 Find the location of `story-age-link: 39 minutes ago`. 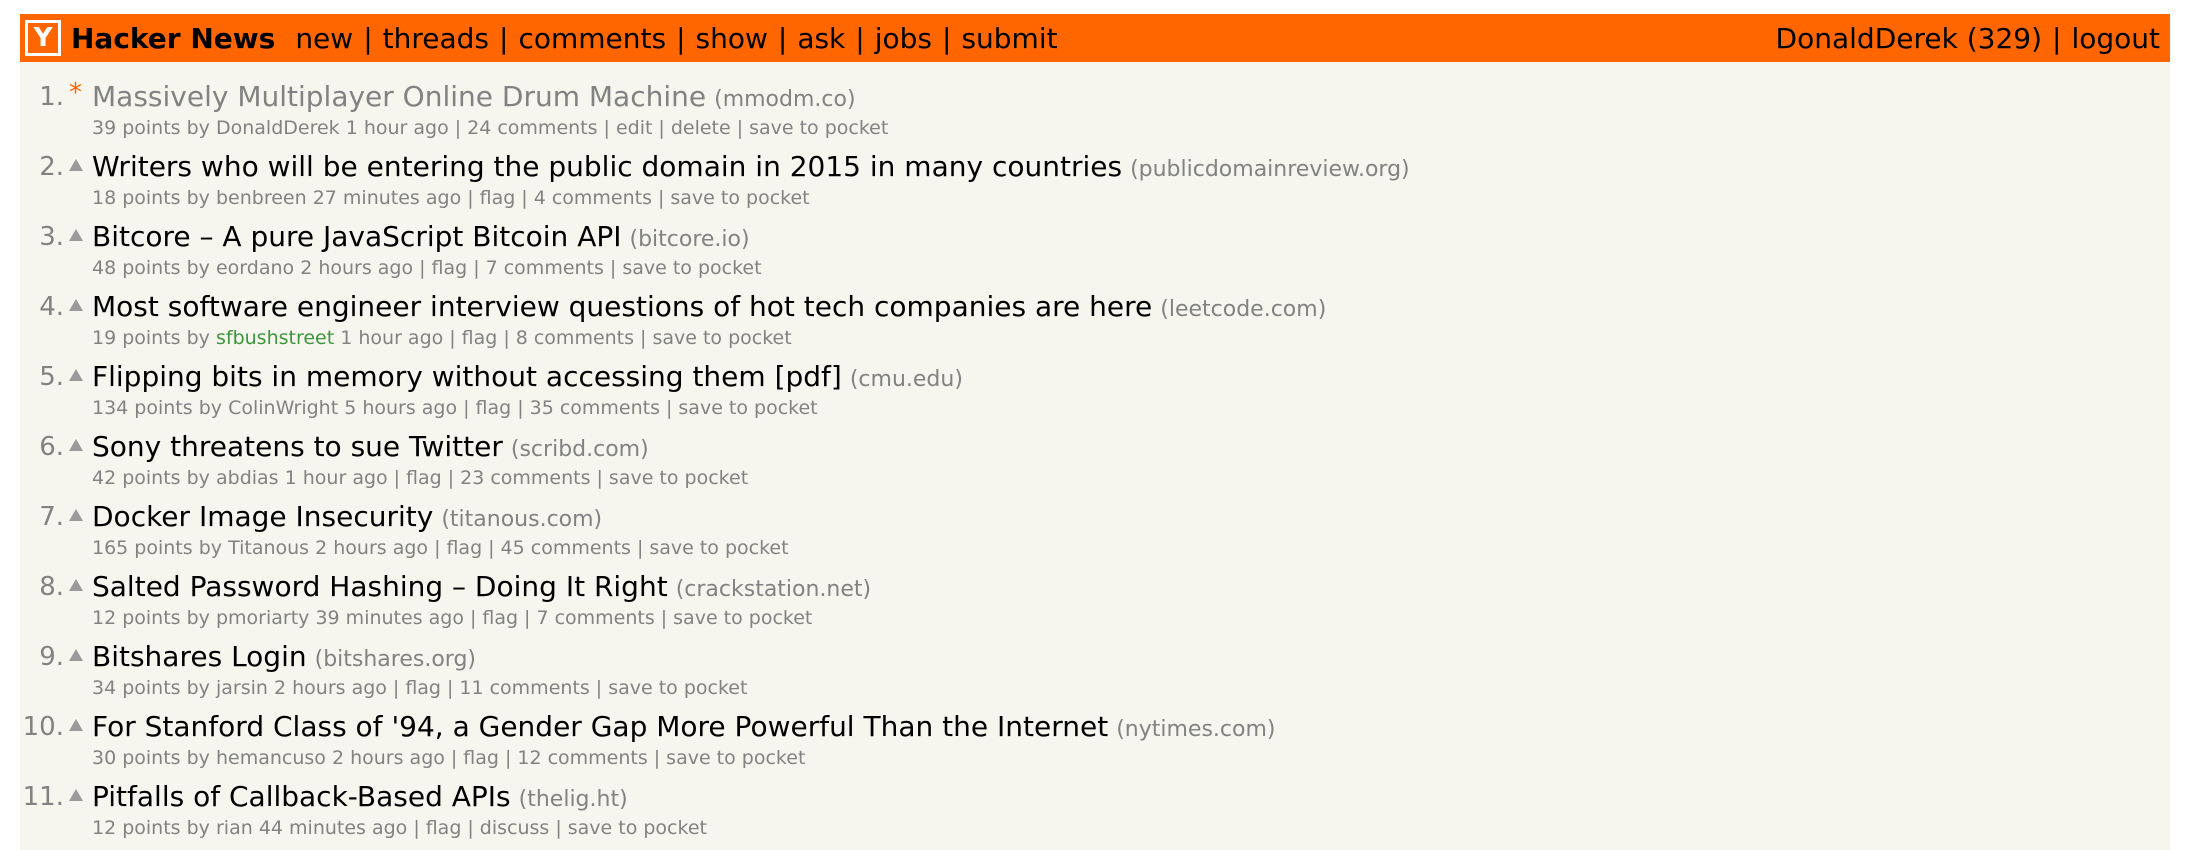

story-age-link: 39 minutes ago is located at coordinates (389, 618).